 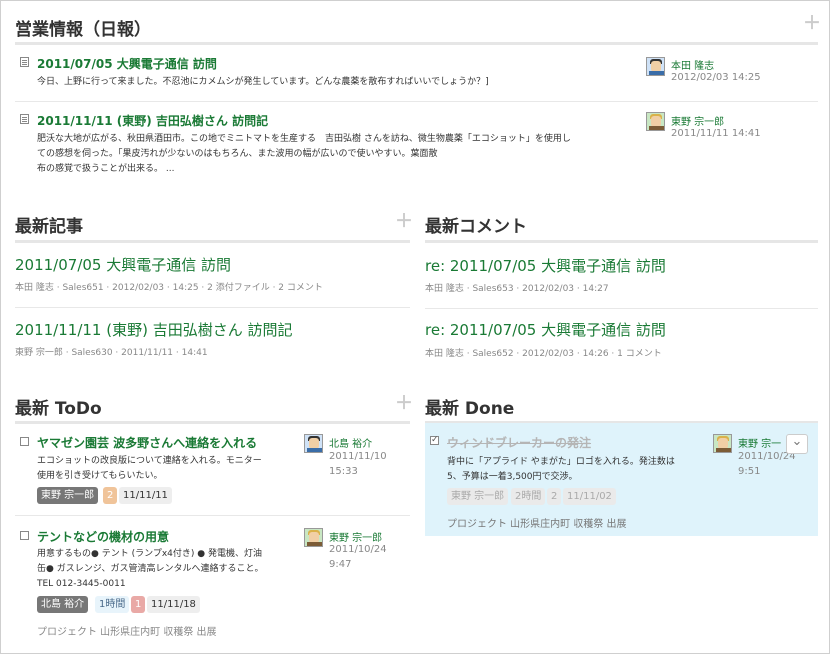 I want to click on done-item-title: ウィンドブレーカーの発注, so click(x=519, y=442).